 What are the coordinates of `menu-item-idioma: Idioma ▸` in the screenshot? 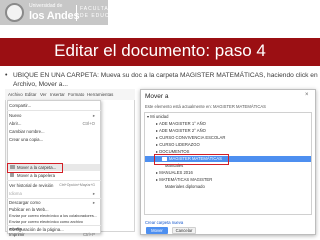 It's located at (54, 193).